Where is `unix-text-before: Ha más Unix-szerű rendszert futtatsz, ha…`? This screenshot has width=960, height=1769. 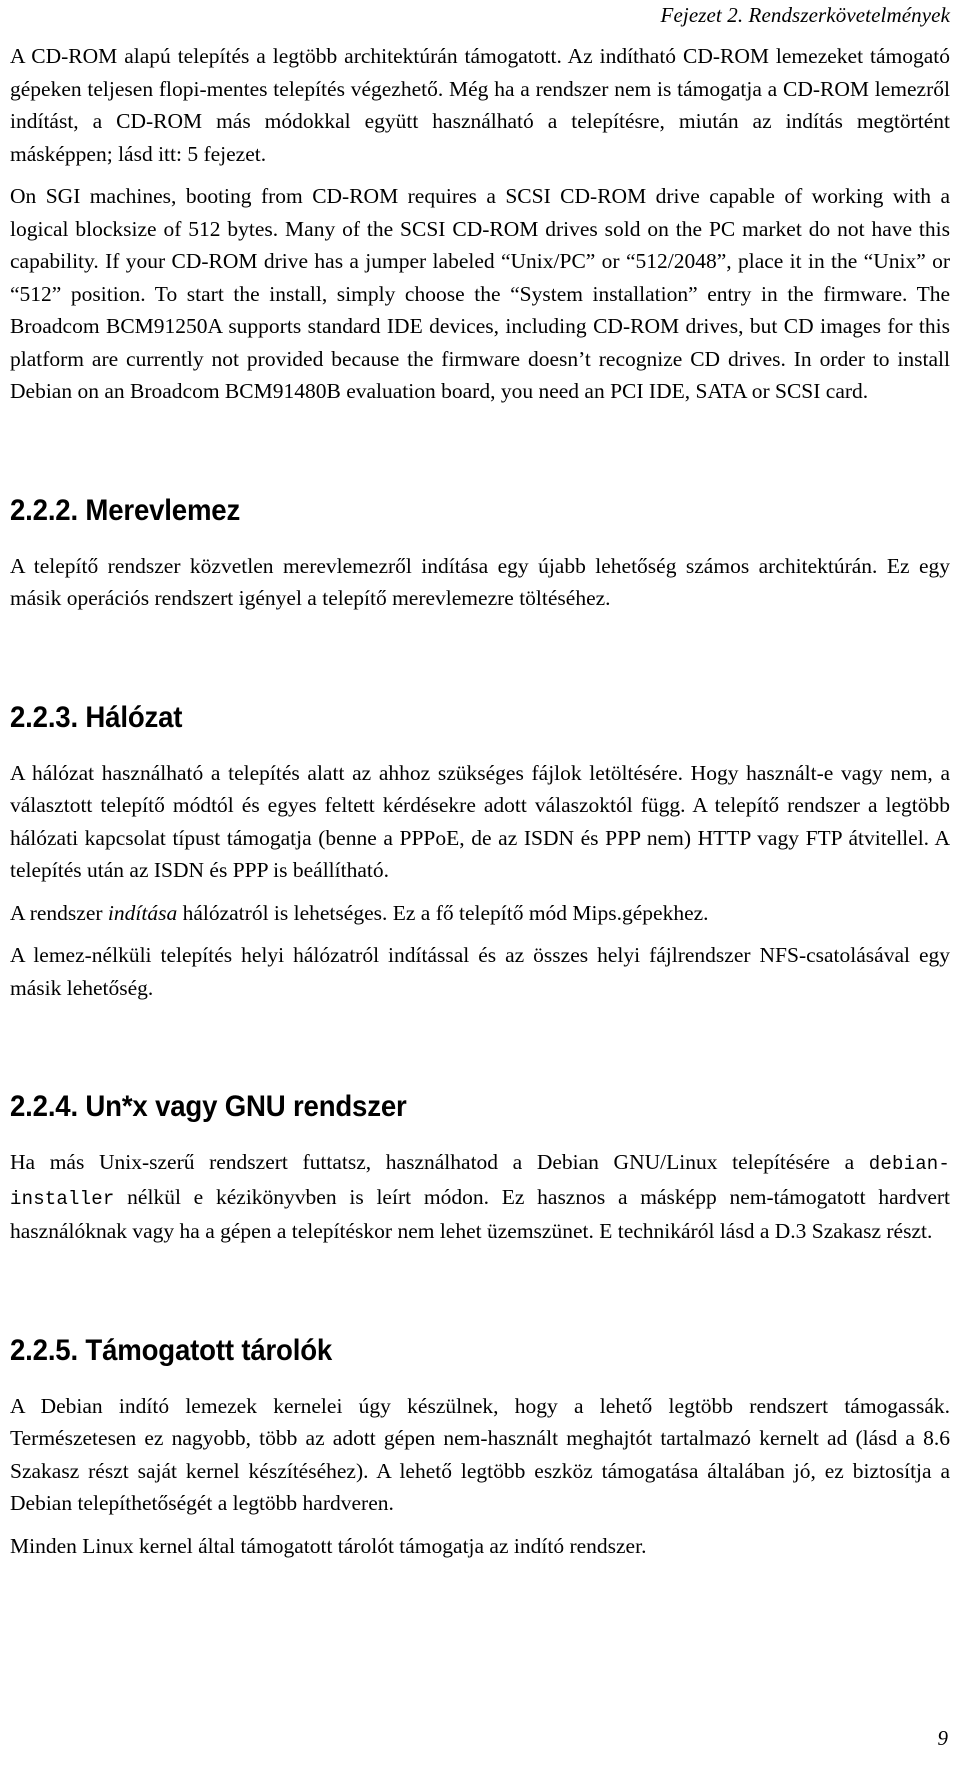
unix-text-before: Ha más Unix-szerű rendszert futtatsz, ha… is located at coordinates (439, 1162).